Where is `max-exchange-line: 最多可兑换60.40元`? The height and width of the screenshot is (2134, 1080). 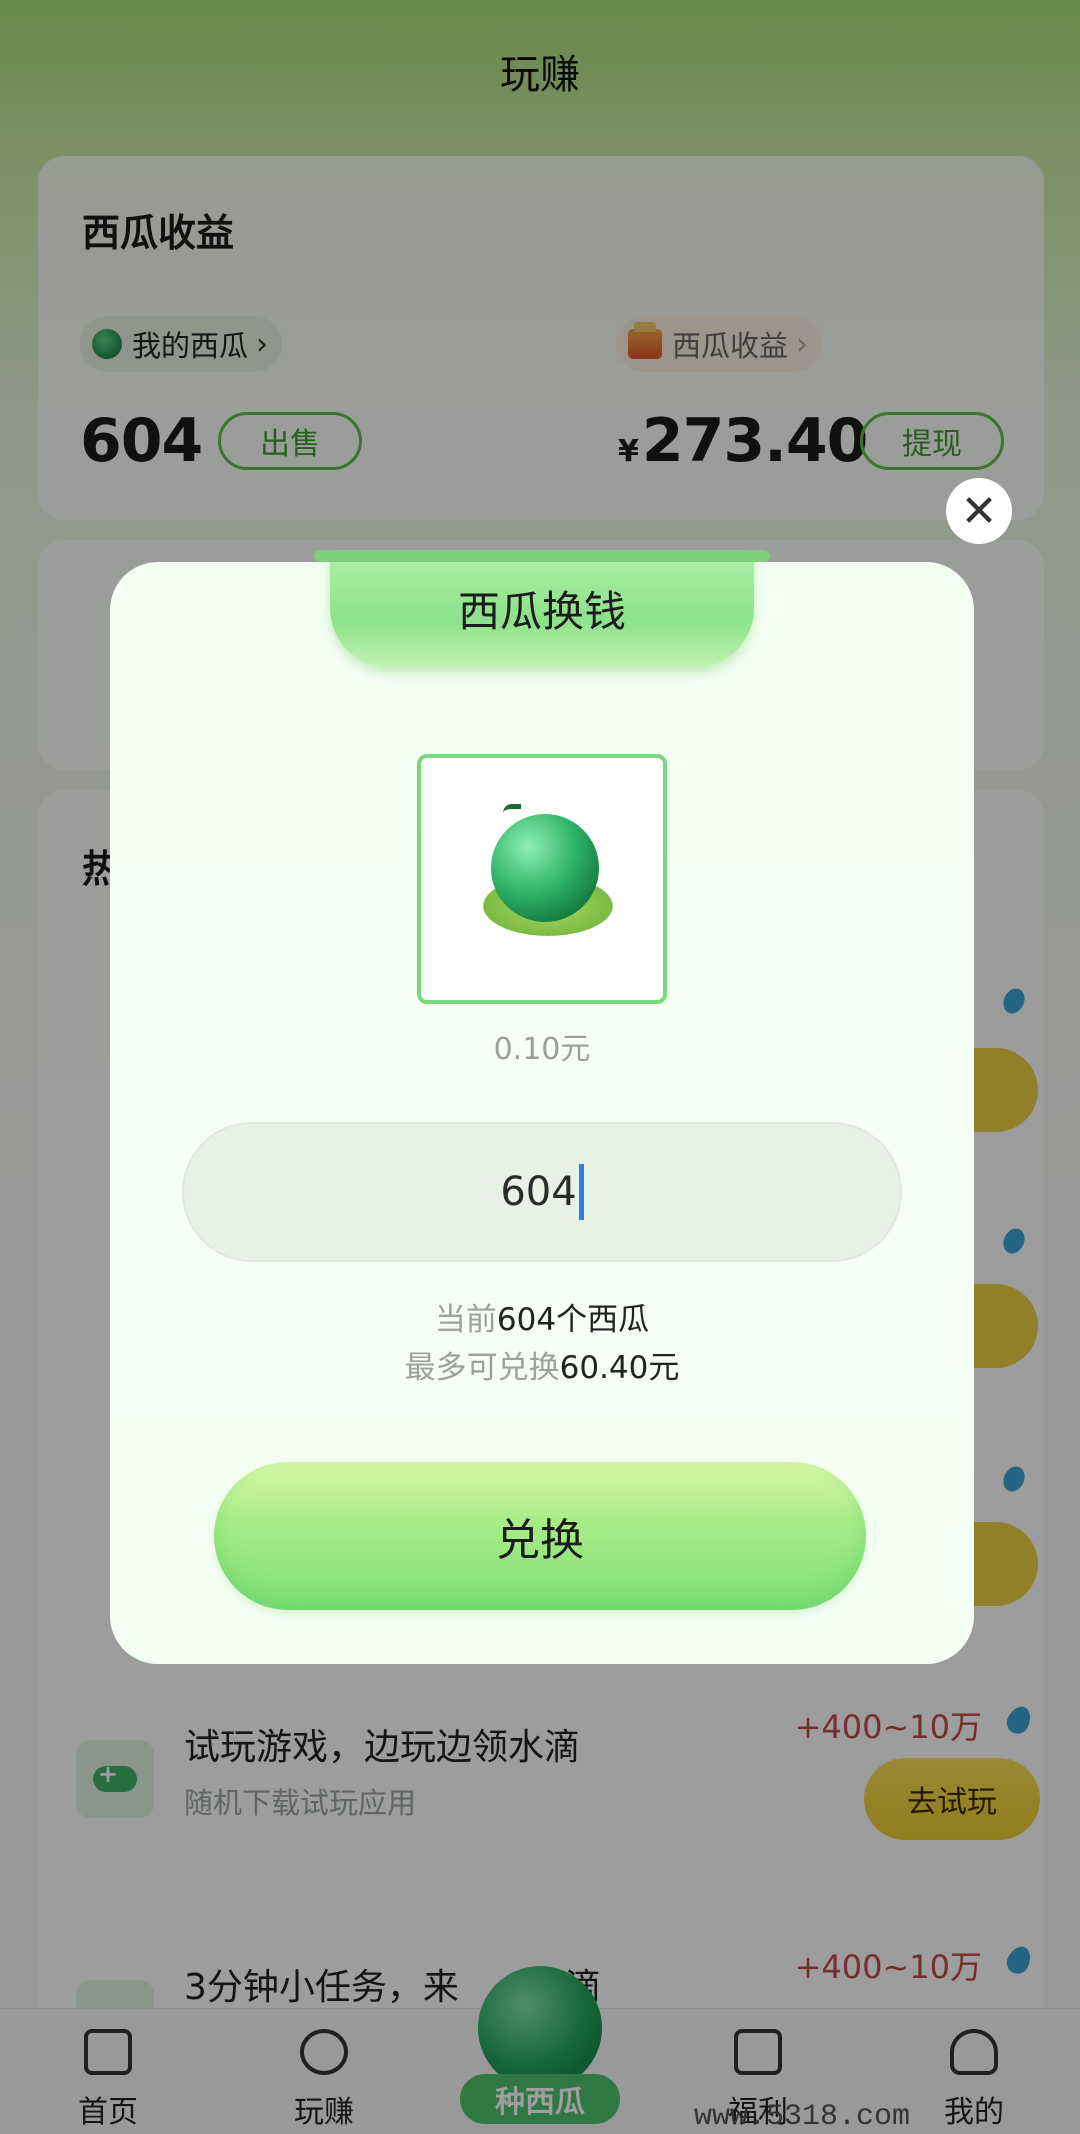 max-exchange-line: 最多可兑换60.40元 is located at coordinates (542, 1364).